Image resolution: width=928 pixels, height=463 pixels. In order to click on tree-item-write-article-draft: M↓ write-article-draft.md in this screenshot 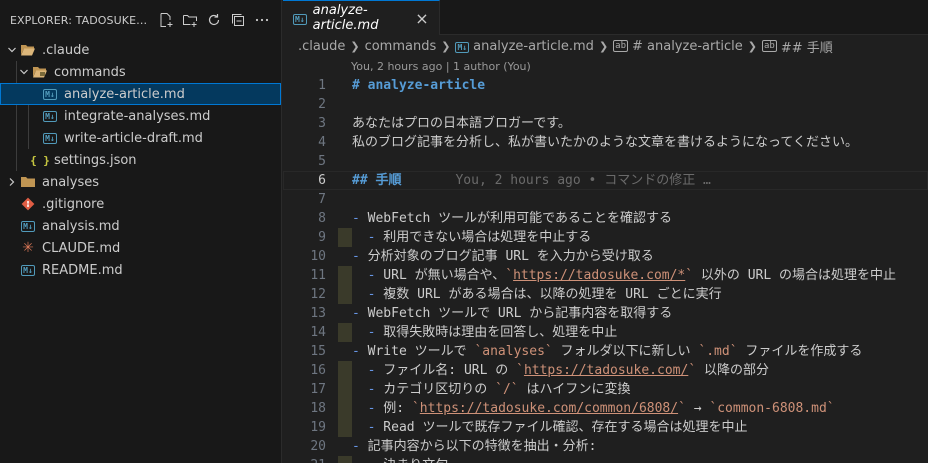, I will do `click(140, 138)`.